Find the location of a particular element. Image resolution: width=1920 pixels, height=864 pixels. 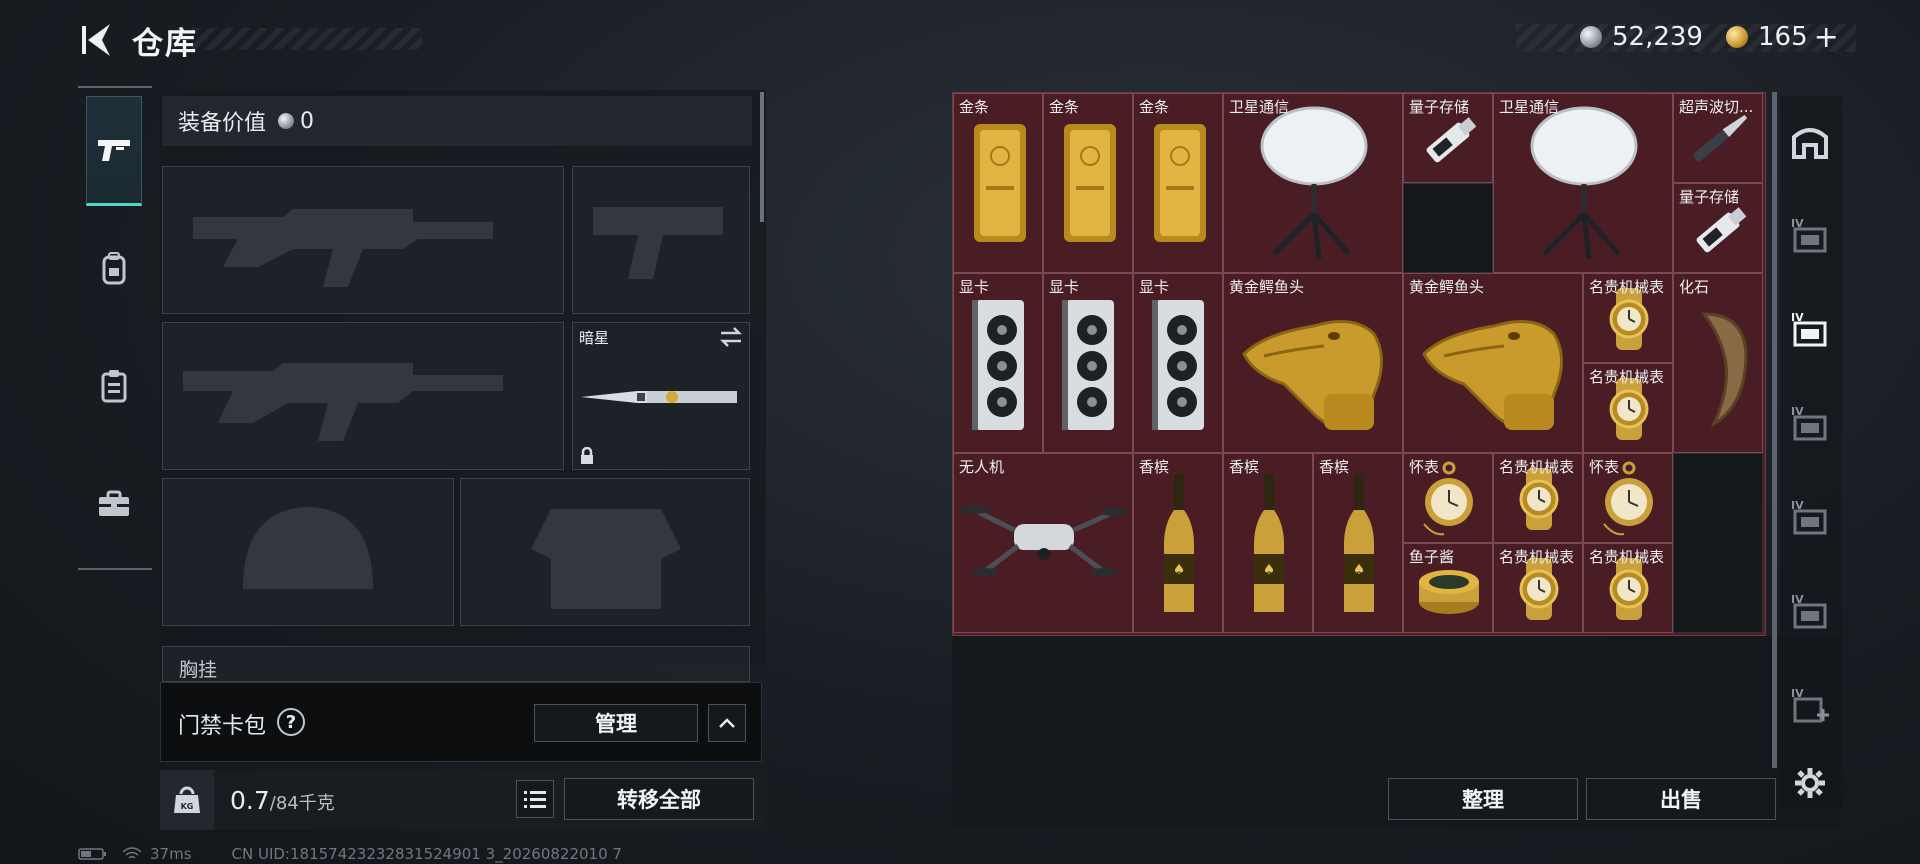

clipboard-icon is located at coordinates (114, 386).